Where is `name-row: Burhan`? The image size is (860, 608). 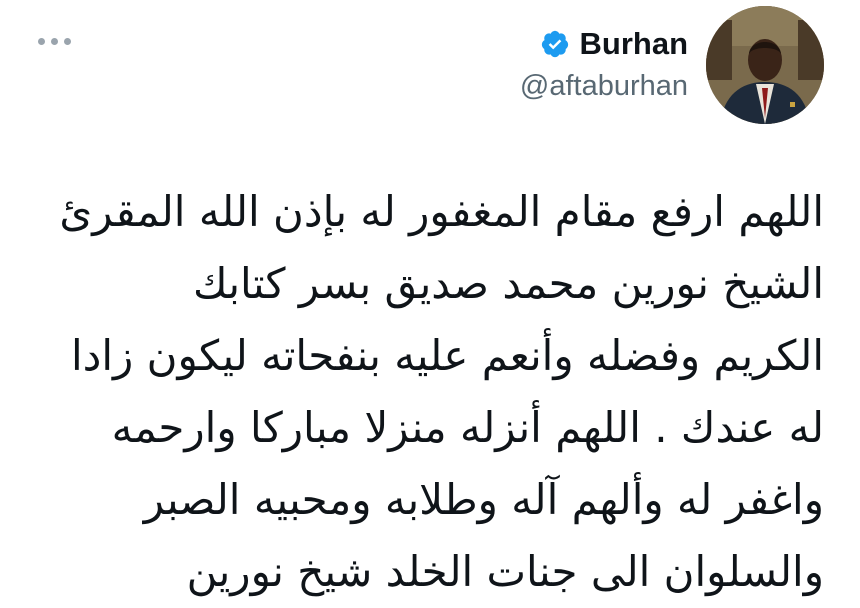 name-row: Burhan is located at coordinates (604, 44).